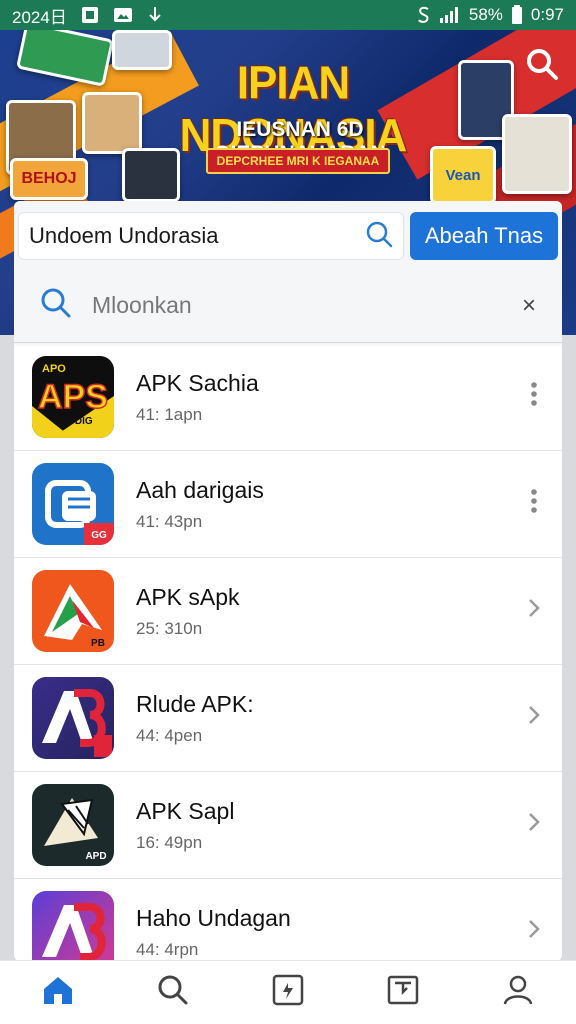 Image resolution: width=576 pixels, height=1024 pixels. I want to click on app-name: Aah darigais, so click(200, 489).